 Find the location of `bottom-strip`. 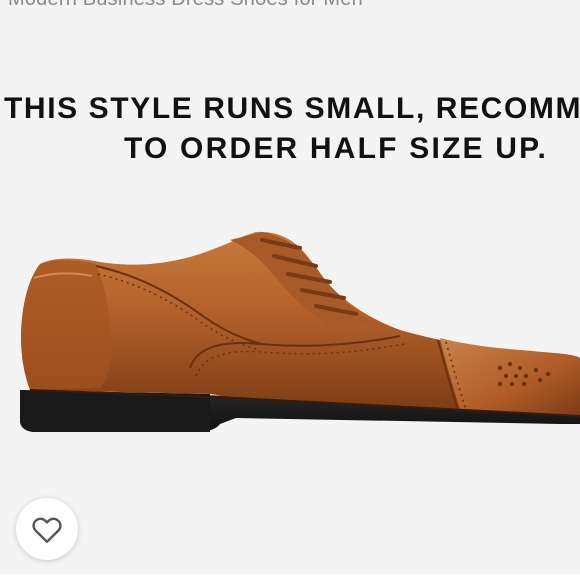

bottom-strip is located at coordinates (290, 577).